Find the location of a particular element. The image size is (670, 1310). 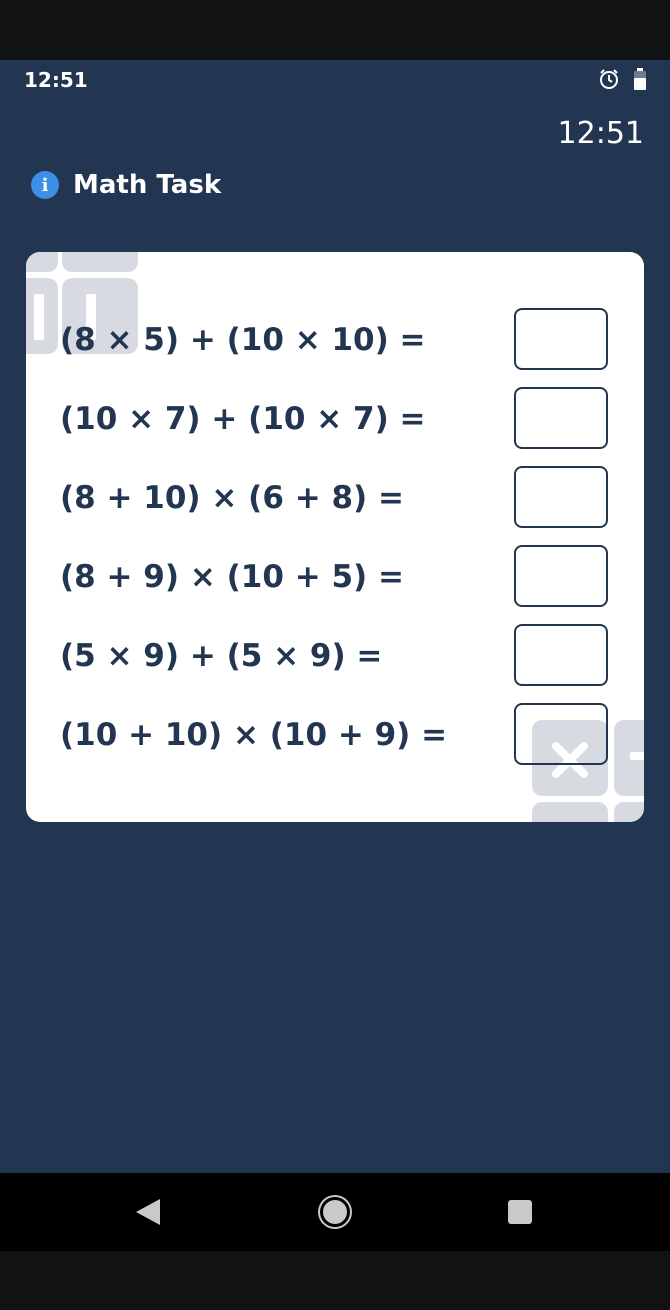

task-row: (5 × 9) + (5 × 9) = is located at coordinates (335, 656).